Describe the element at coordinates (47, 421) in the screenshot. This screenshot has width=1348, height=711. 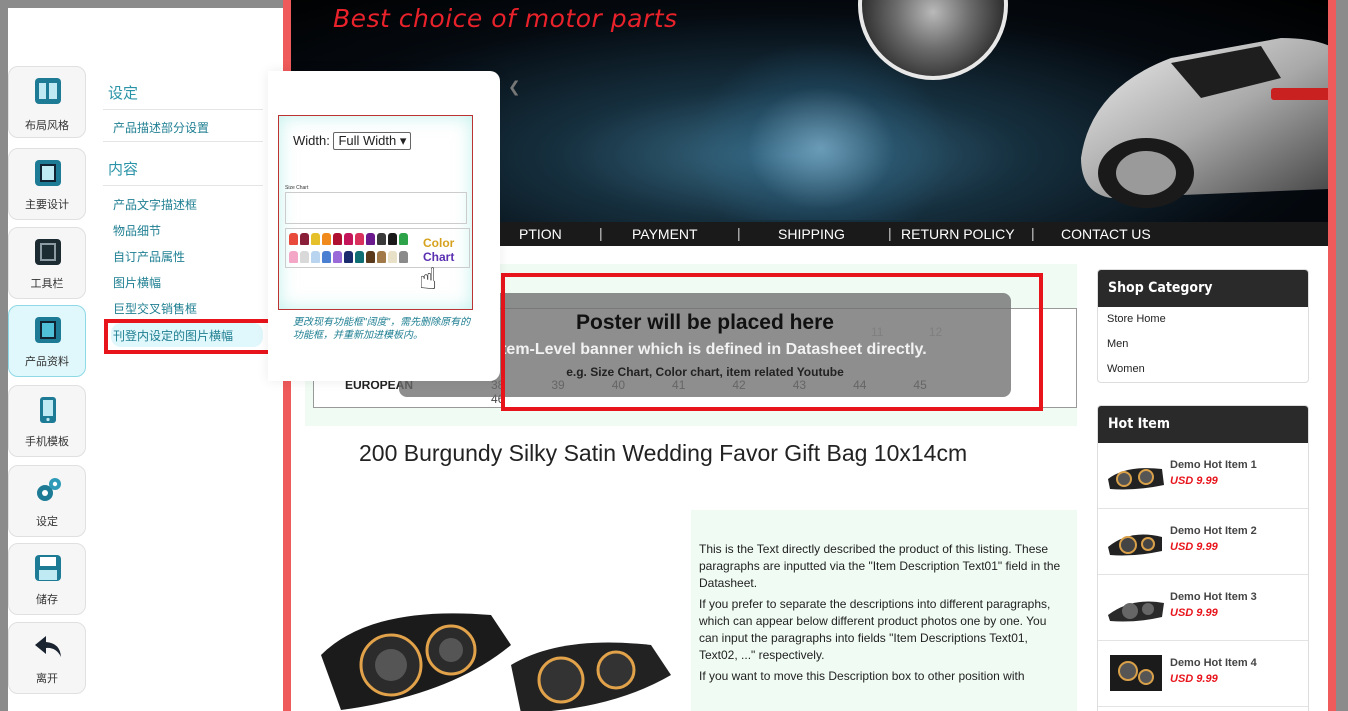
I see `tool-mobile-template: 手机模板` at that location.